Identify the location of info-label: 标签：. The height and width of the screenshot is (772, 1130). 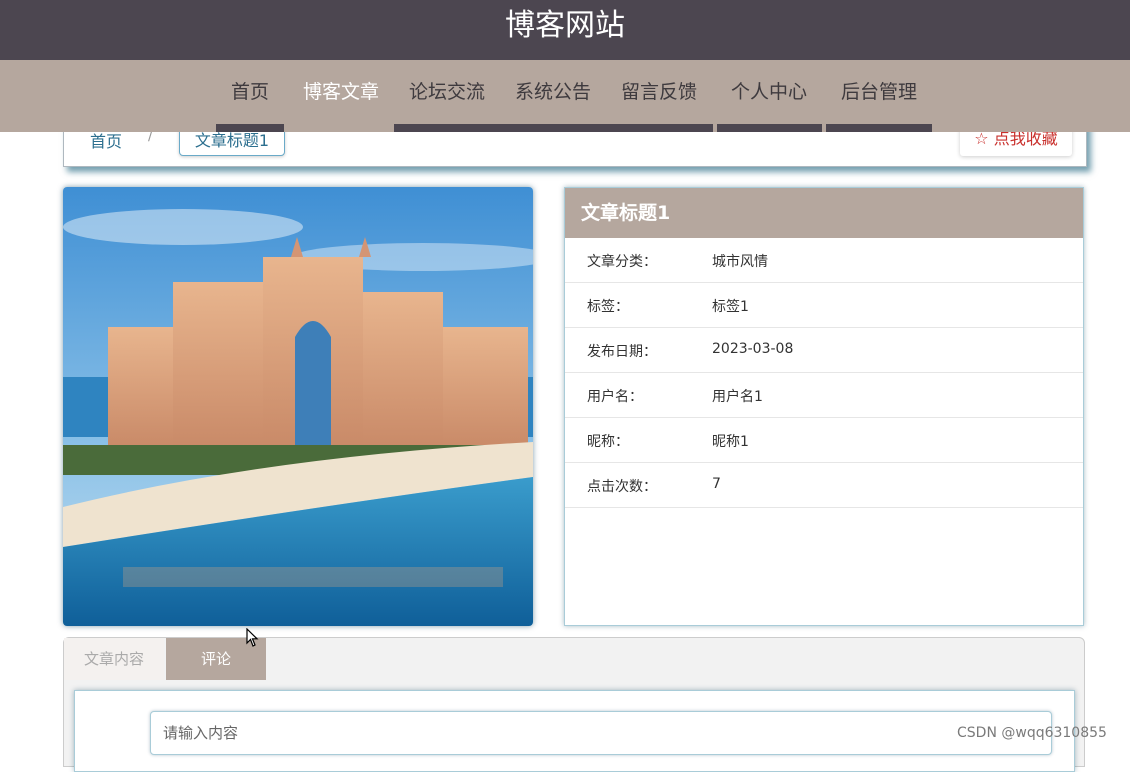
(608, 307).